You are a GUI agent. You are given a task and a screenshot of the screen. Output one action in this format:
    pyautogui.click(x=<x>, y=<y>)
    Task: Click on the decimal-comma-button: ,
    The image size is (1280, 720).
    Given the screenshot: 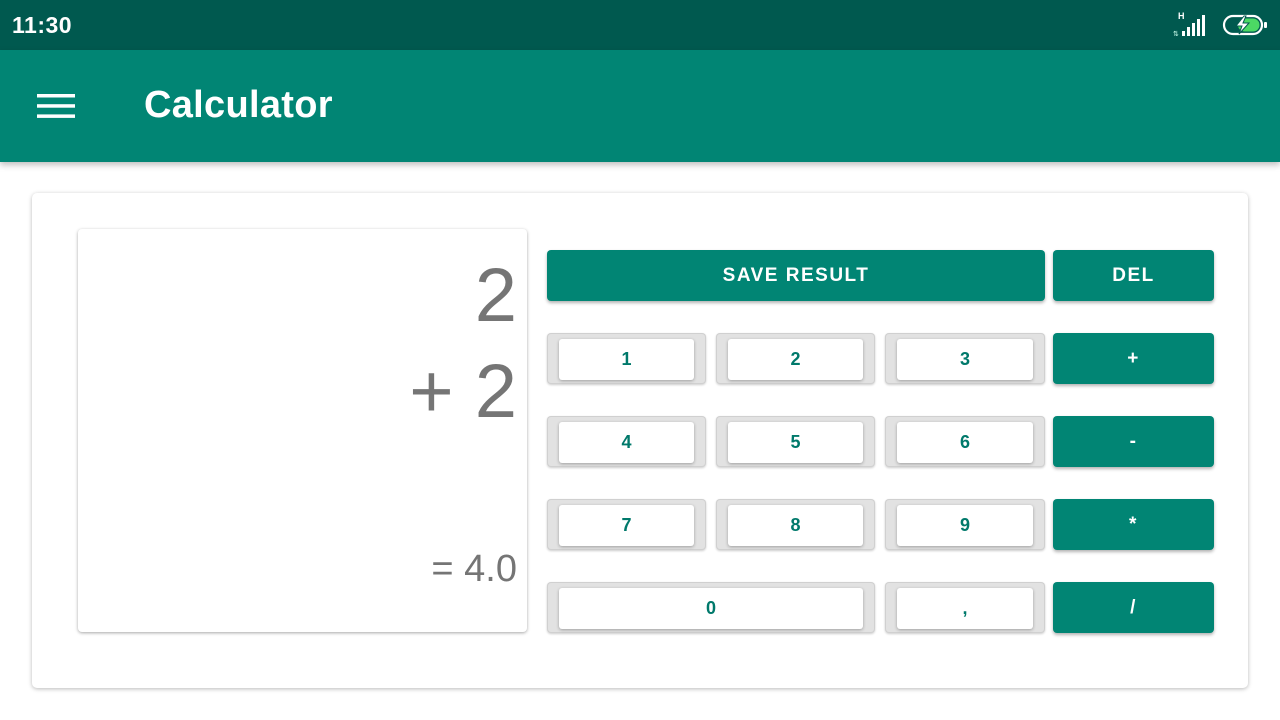 What is the action you would take?
    pyautogui.click(x=965, y=607)
    